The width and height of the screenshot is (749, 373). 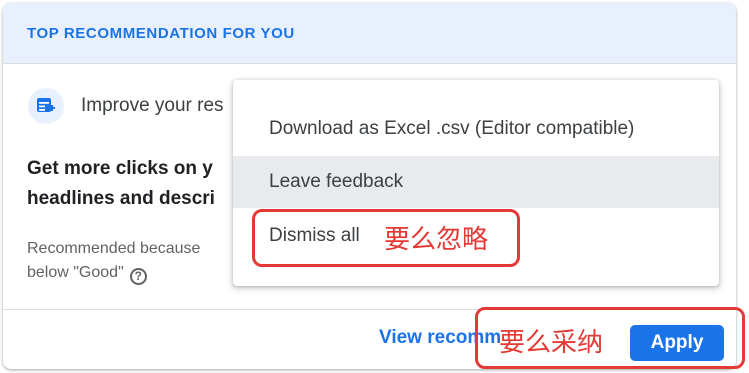 What do you see at coordinates (46, 106) in the screenshot?
I see `ad-edit-icon` at bounding box center [46, 106].